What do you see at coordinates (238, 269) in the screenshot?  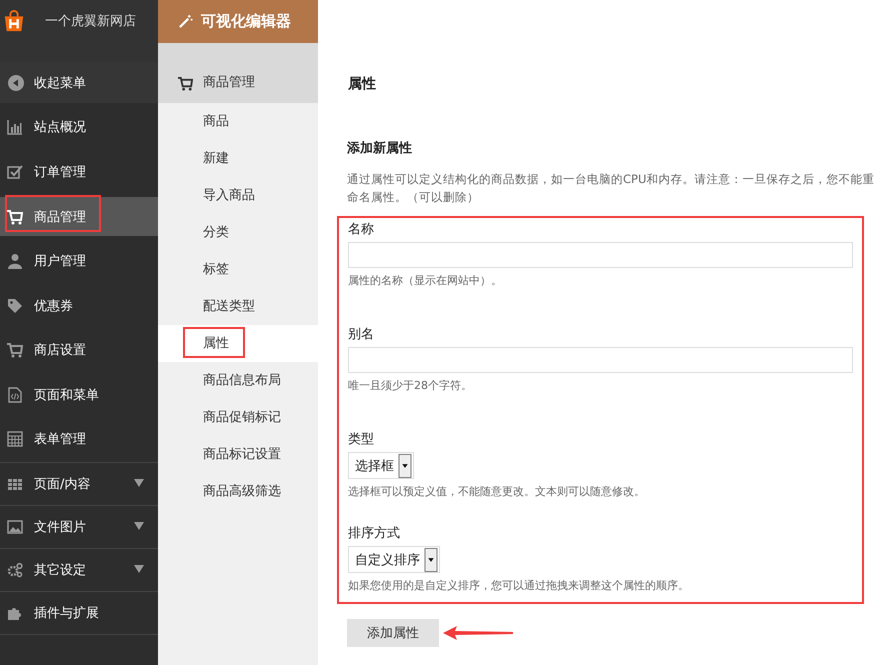 I see `submenu-item: 标签` at bounding box center [238, 269].